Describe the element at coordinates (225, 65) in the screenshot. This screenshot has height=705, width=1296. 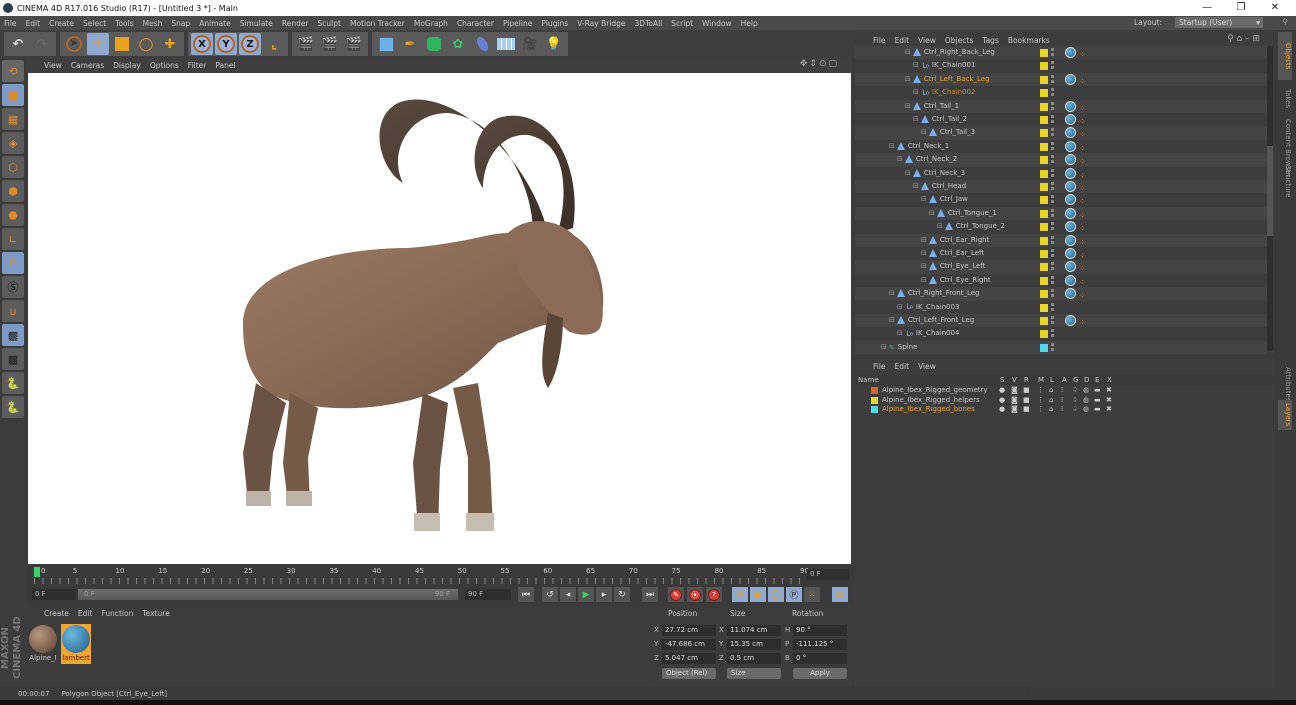
I see `viewport-menu-panel: Panel` at that location.